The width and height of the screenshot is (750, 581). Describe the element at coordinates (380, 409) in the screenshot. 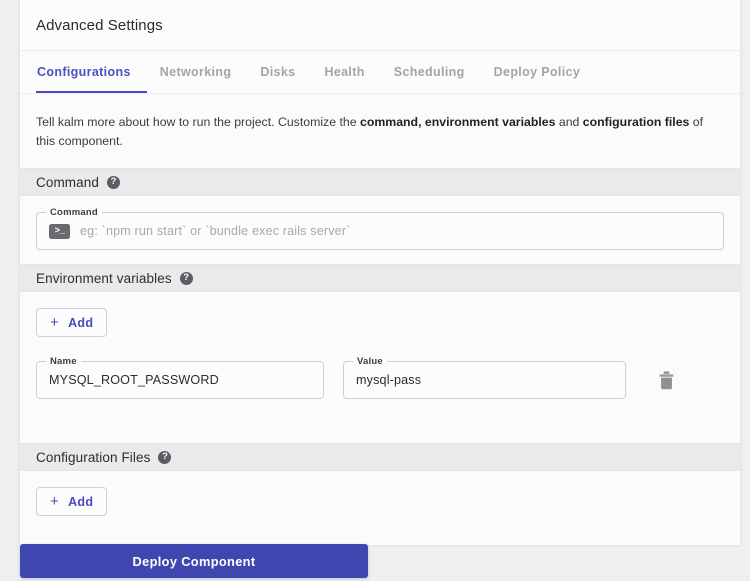

I see `env-spacer-bottom` at that location.